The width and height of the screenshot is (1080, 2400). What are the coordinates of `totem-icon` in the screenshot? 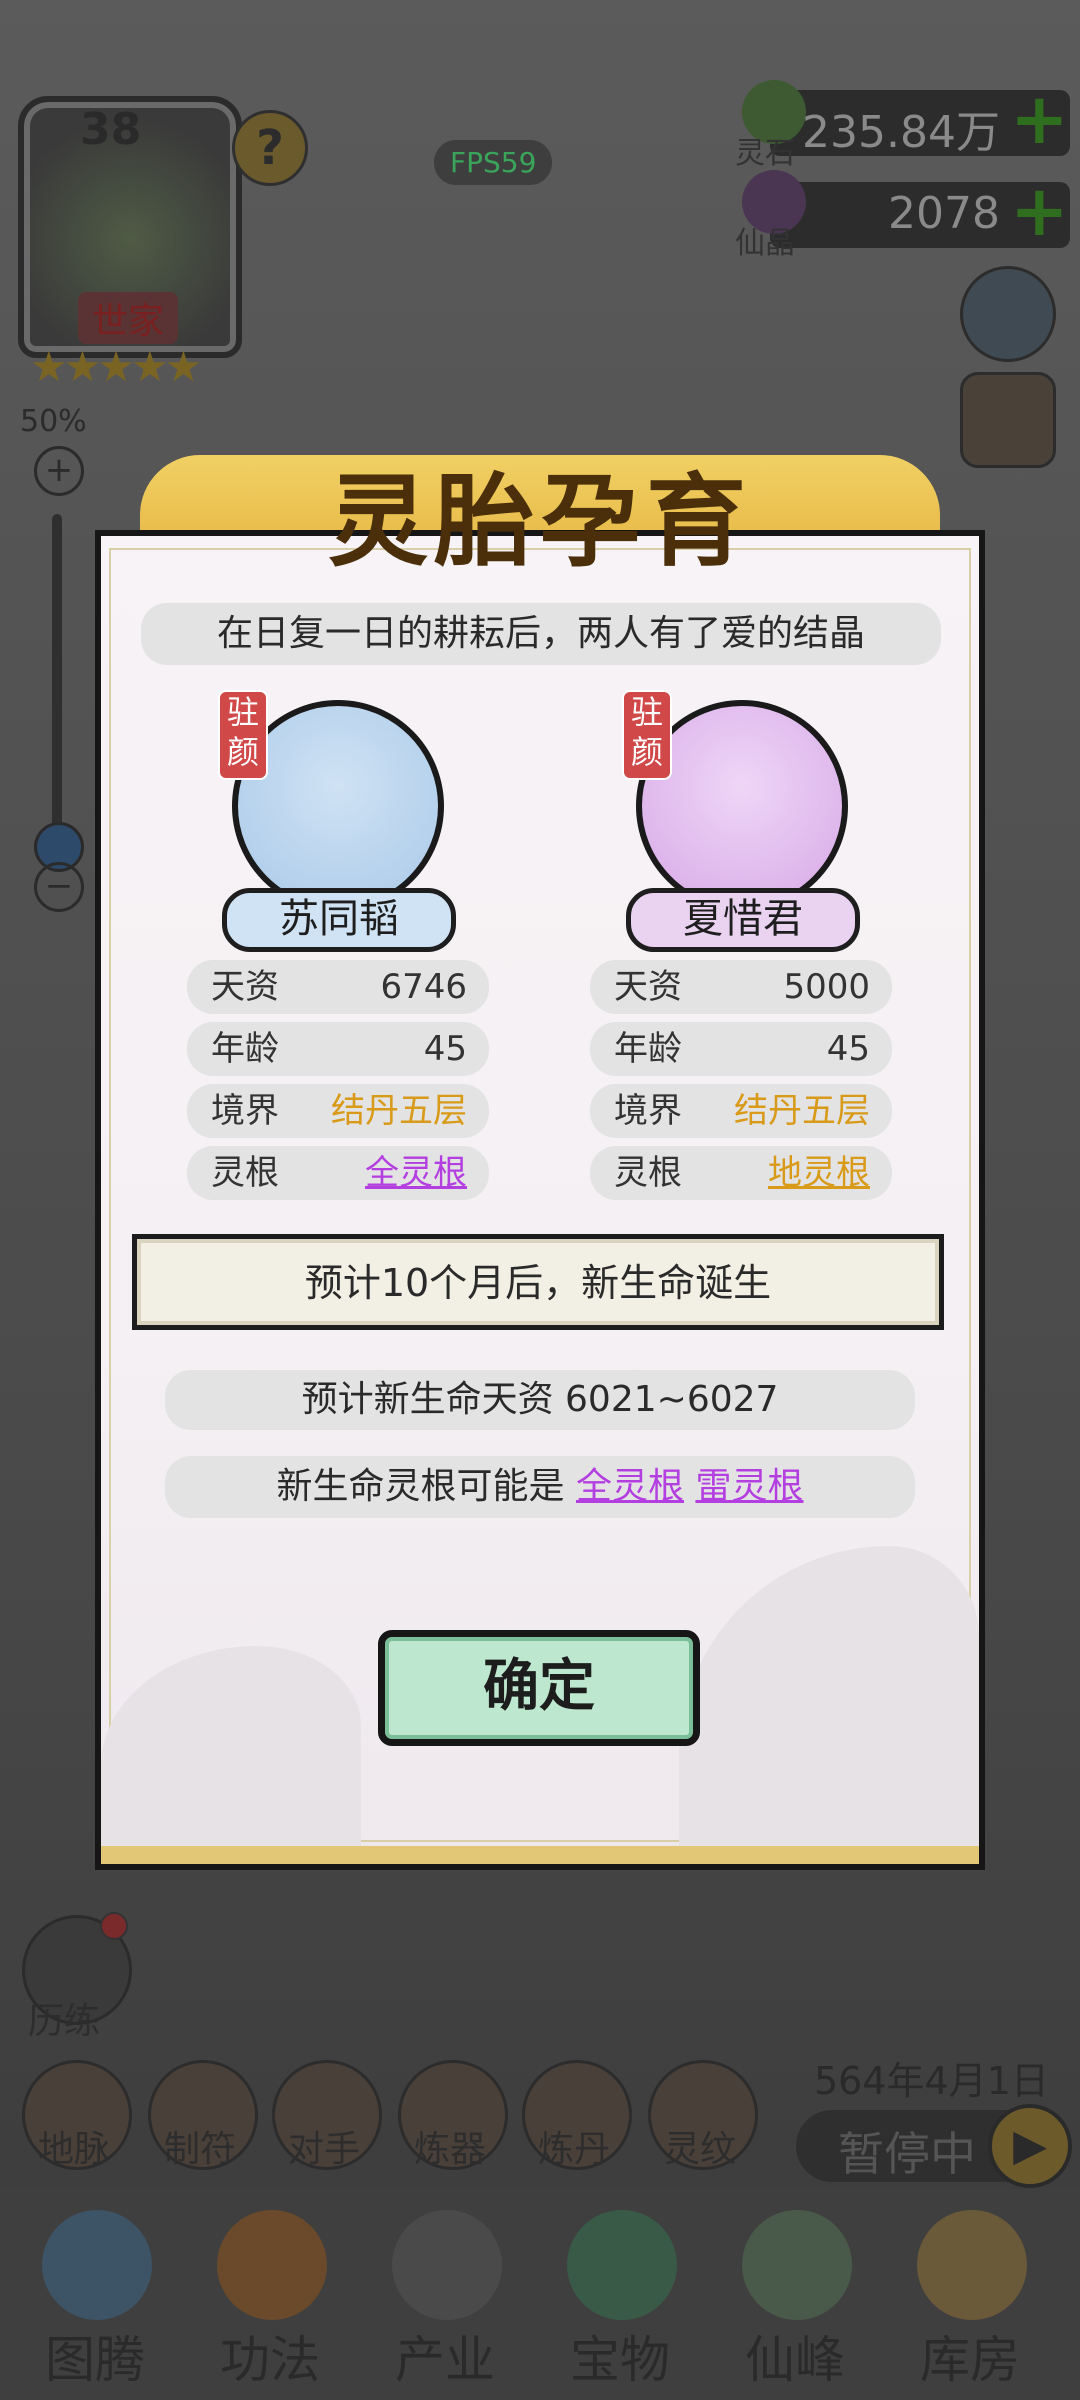 It's located at (97, 2265).